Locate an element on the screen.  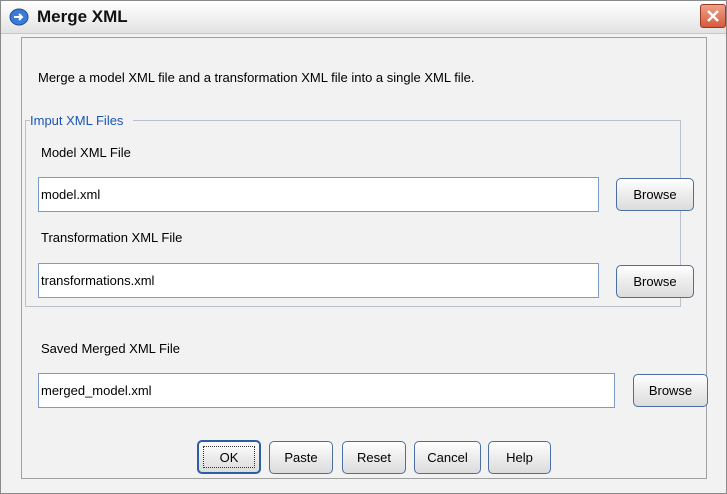
saved-merged-xml-input is located at coordinates (326, 390).